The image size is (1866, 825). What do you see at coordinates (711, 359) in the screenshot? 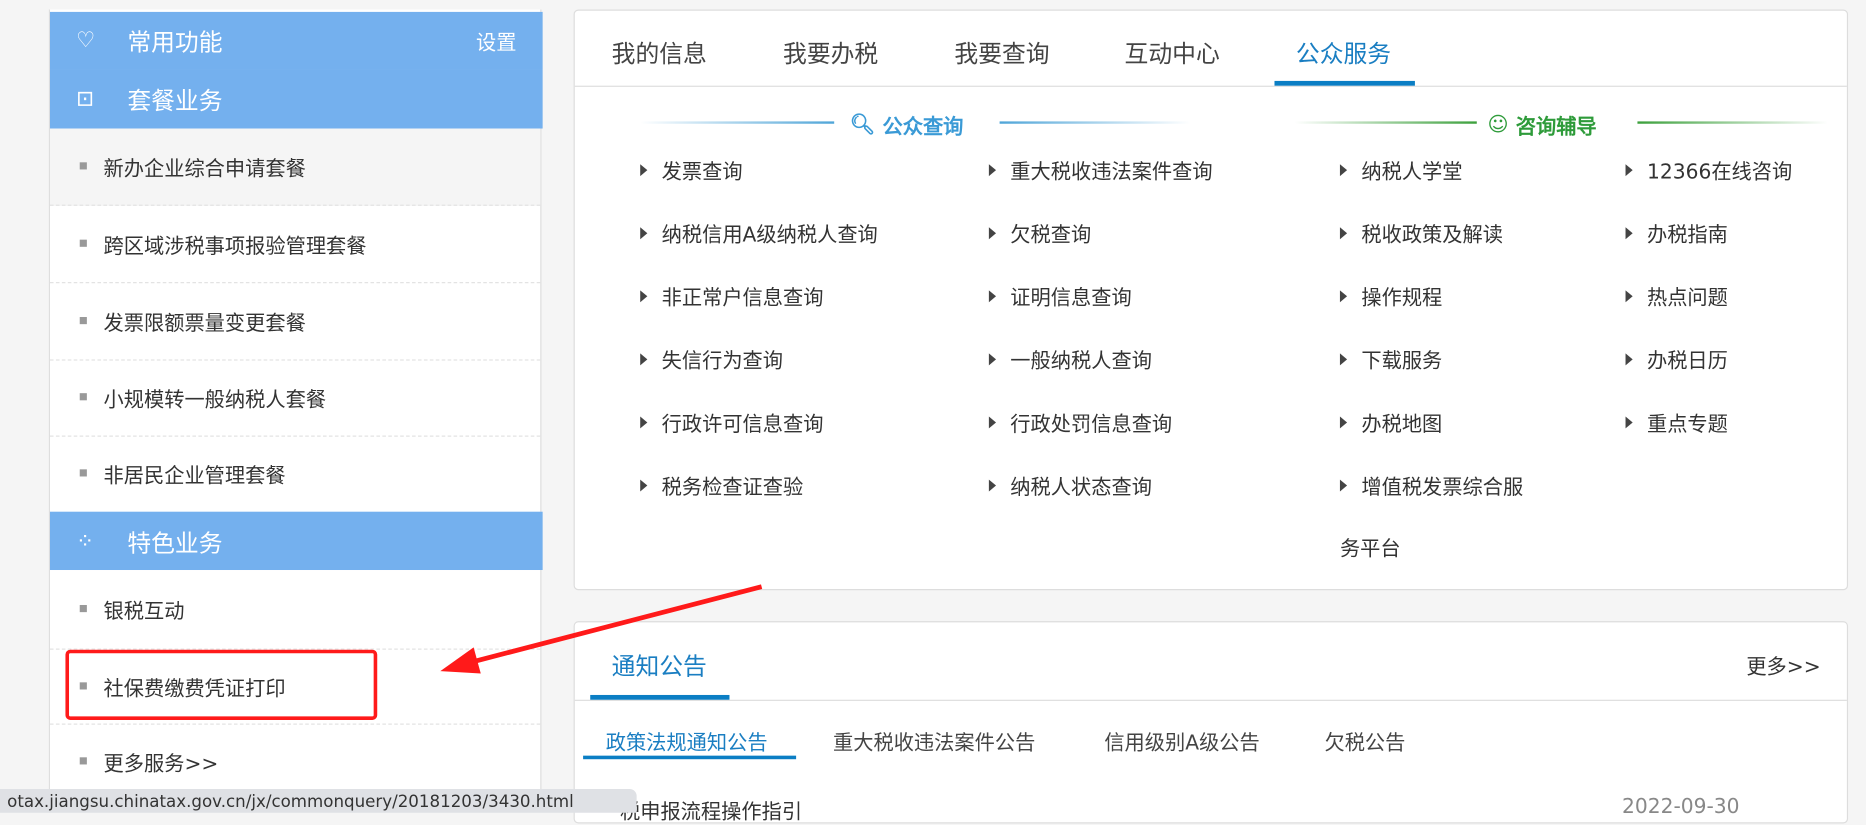
I see `service-link: 失信行为查询` at bounding box center [711, 359].